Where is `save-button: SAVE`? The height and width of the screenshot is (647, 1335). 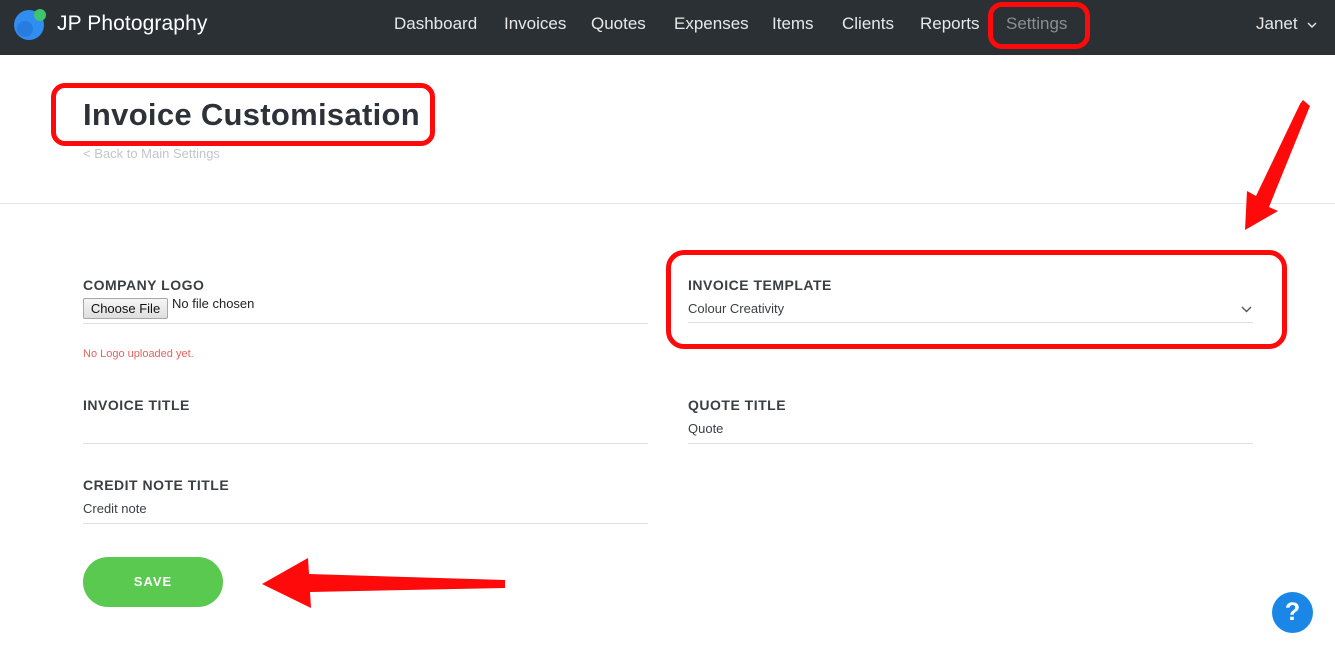
save-button: SAVE is located at coordinates (153, 582).